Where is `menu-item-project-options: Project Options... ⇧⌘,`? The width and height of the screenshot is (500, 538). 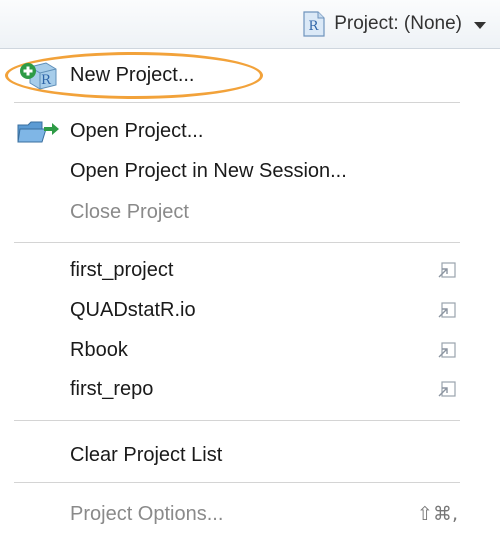
menu-item-project-options: Project Options... ⇧⌘, is located at coordinates (250, 514).